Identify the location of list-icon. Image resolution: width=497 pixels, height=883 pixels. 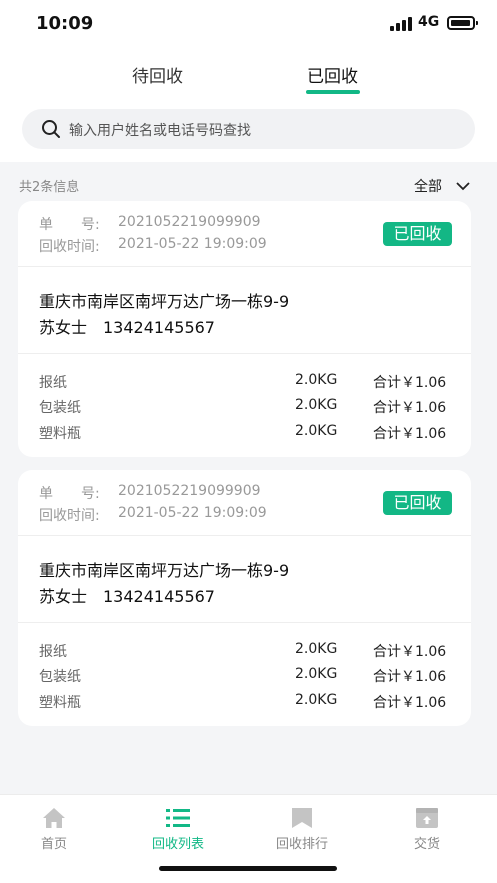
(178, 818).